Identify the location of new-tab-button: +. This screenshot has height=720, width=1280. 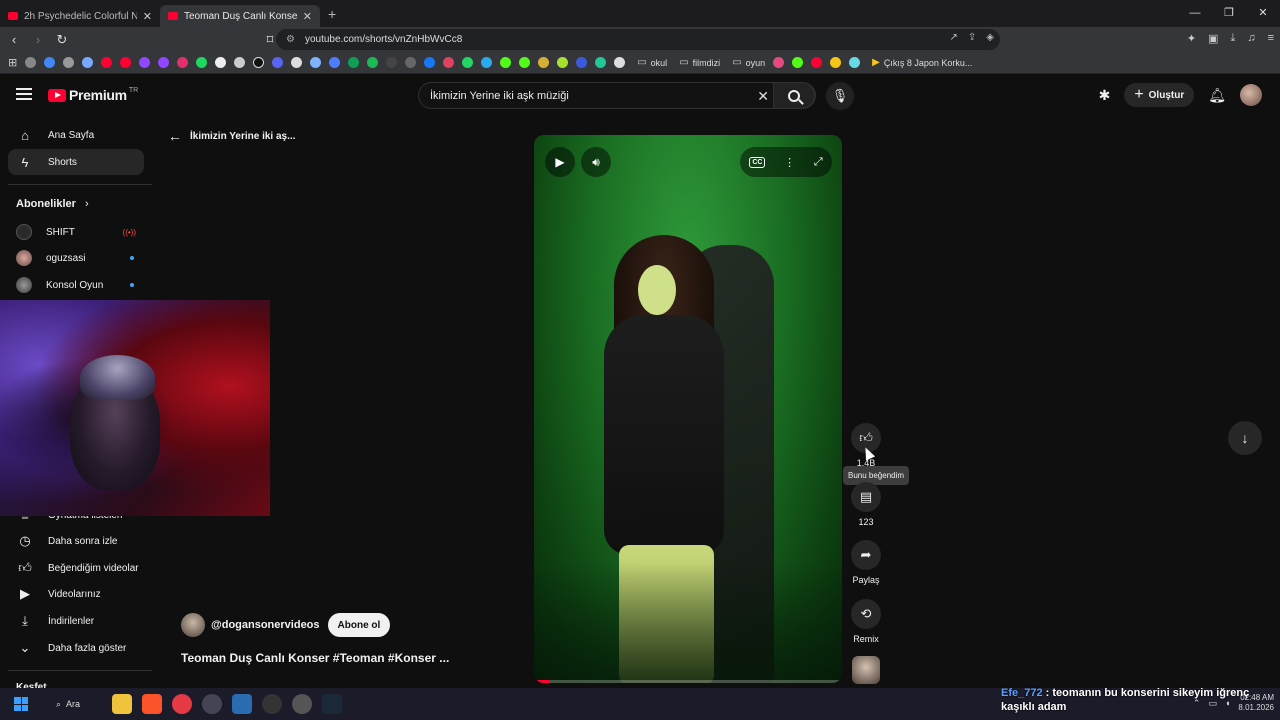
(332, 14).